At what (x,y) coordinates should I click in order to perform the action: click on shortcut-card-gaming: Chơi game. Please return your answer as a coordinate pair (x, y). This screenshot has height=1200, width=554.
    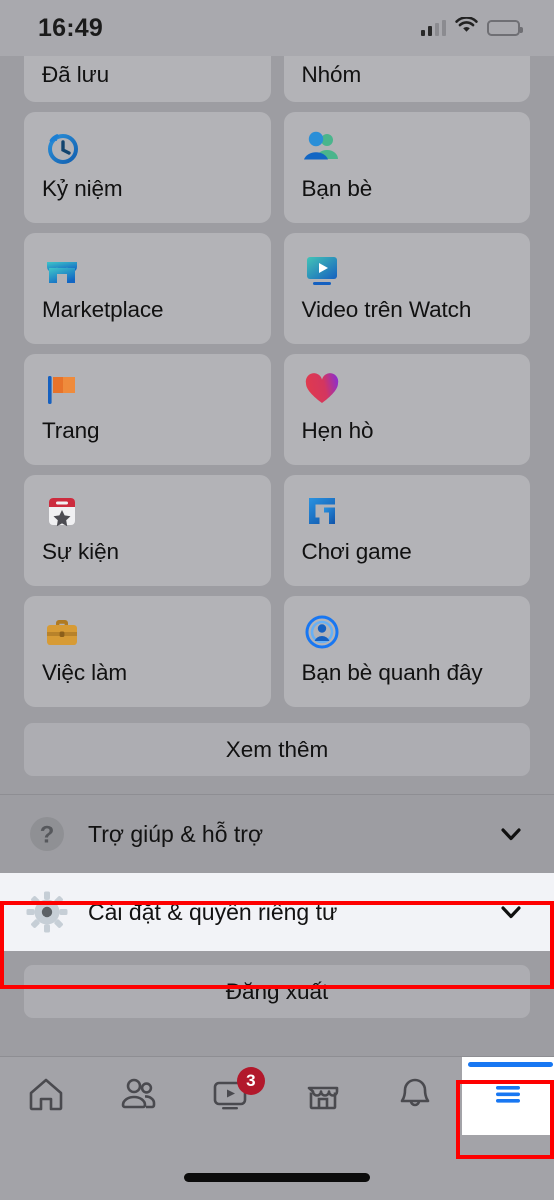
    Looking at the image, I should click on (406, 530).